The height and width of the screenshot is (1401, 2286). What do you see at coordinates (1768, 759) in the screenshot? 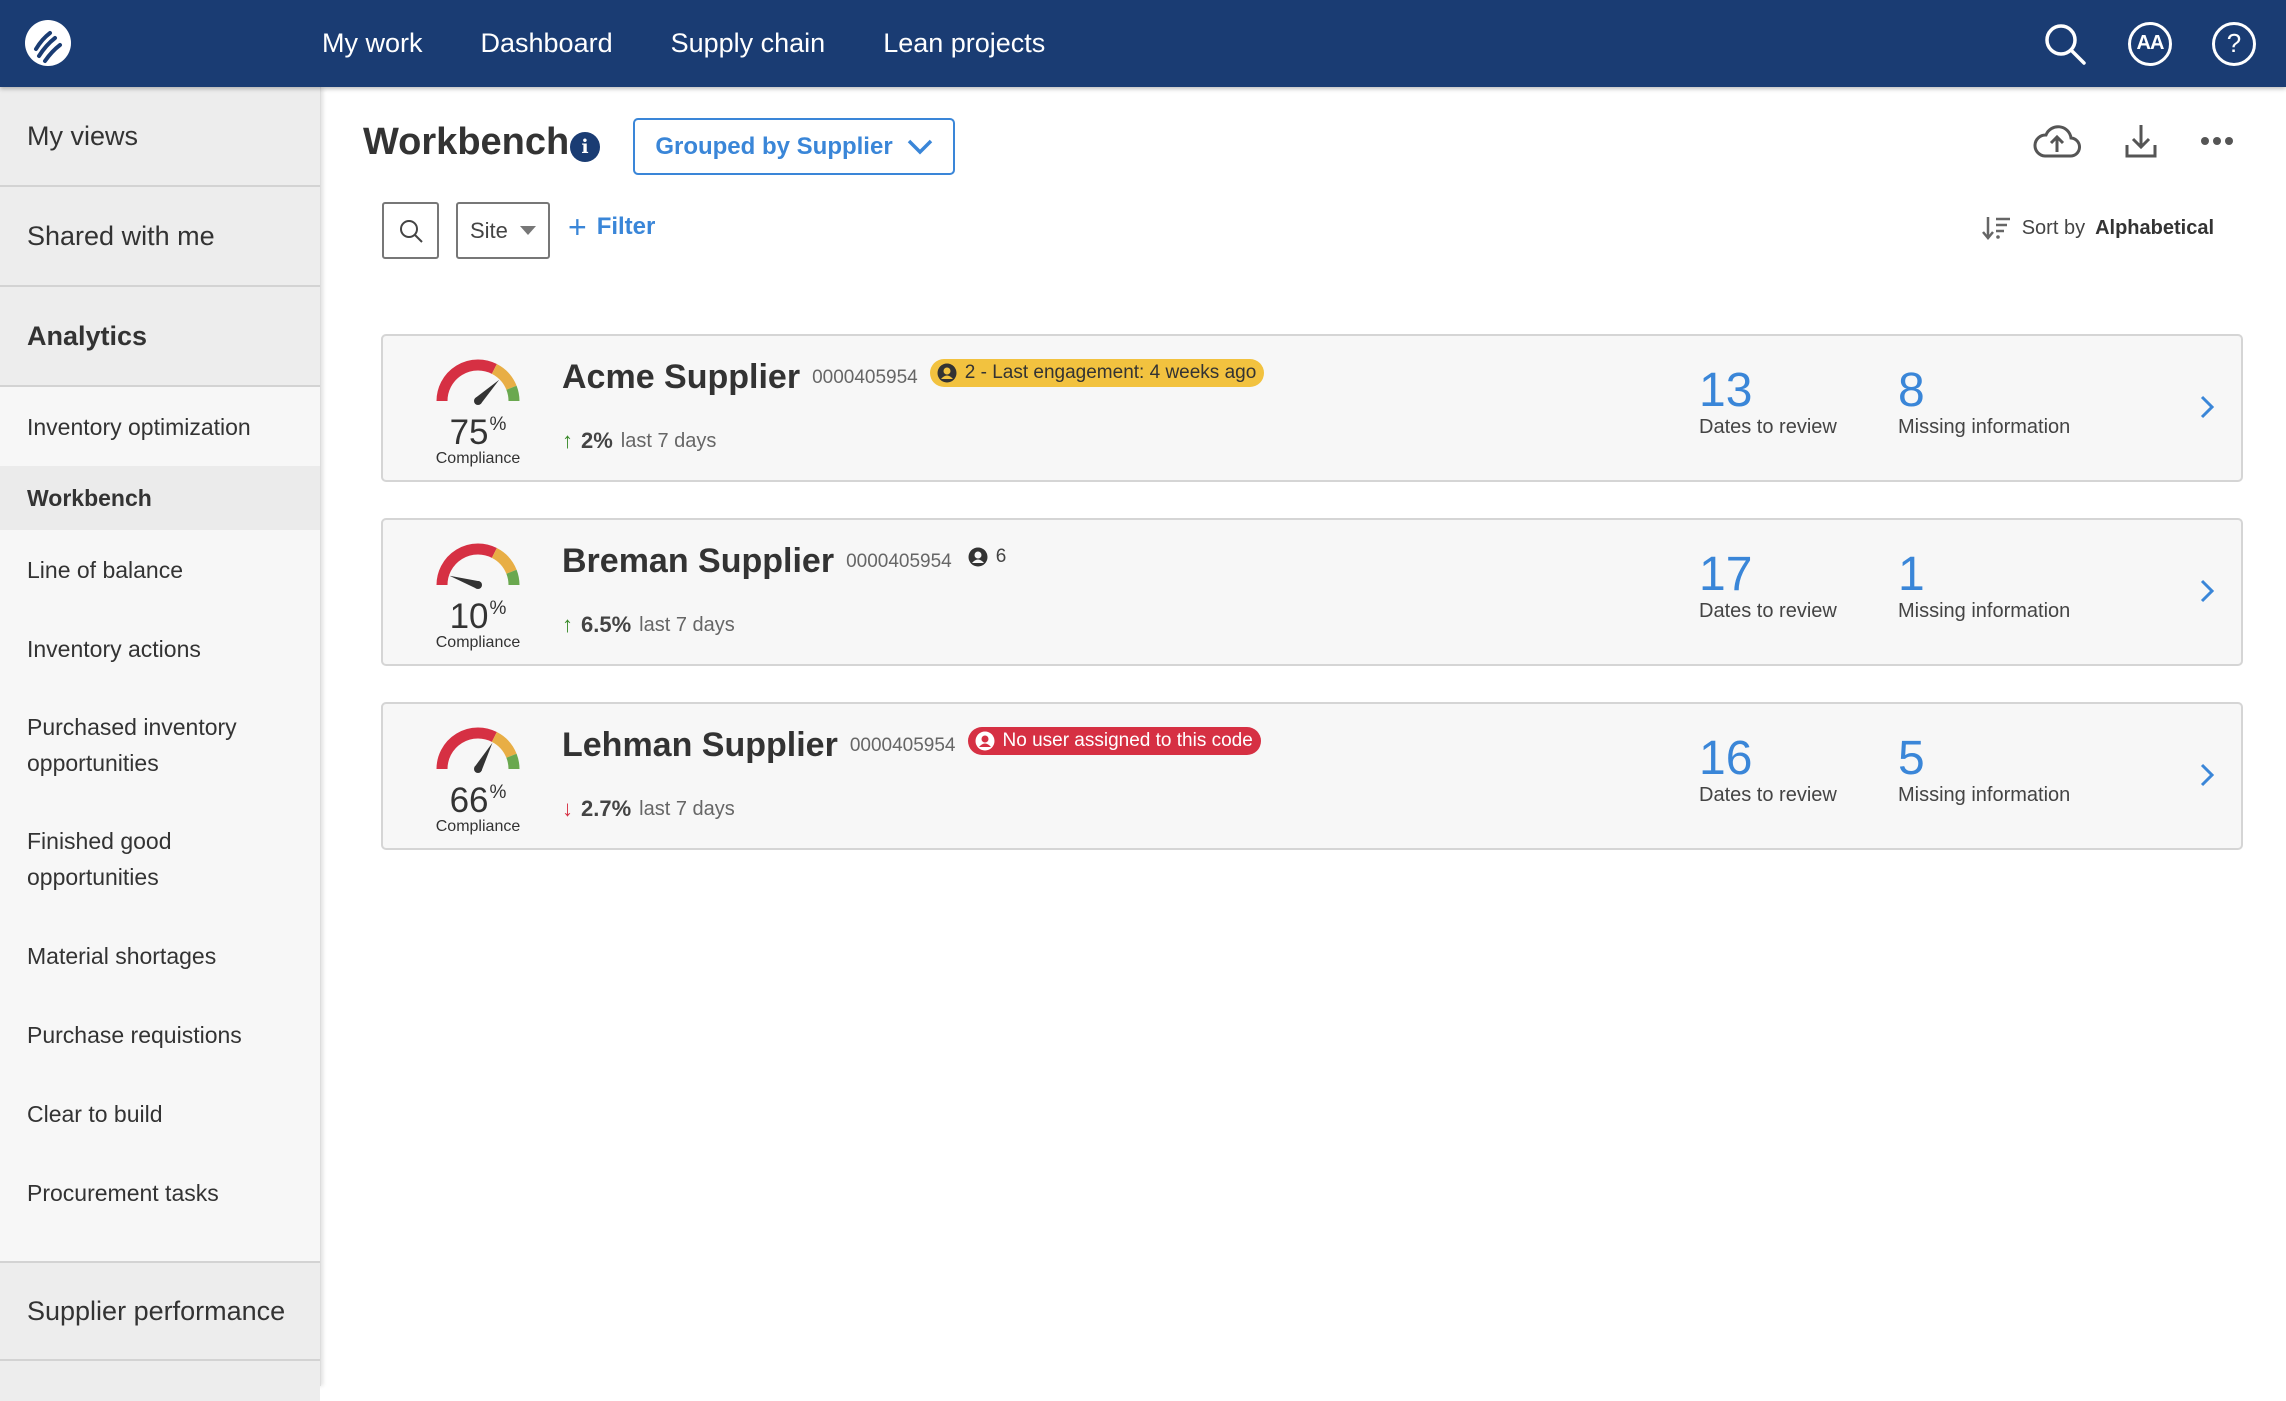
I see `dates-to-review-count: 16` at bounding box center [1768, 759].